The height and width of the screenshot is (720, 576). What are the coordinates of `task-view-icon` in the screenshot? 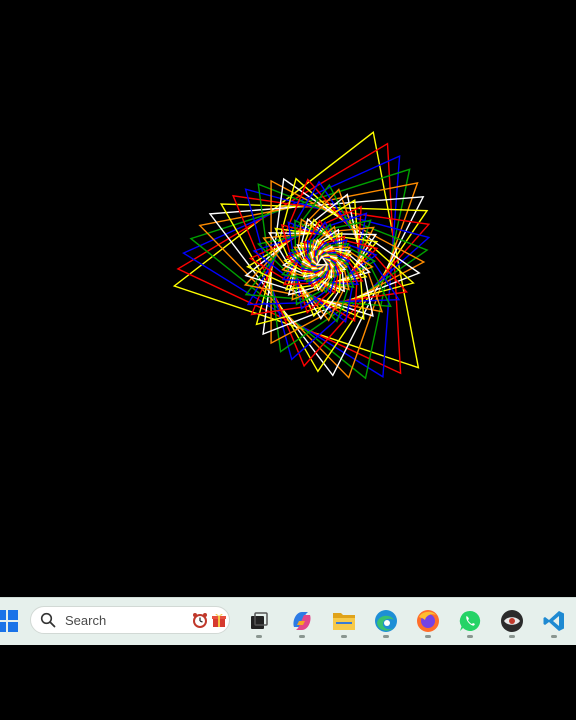 It's located at (259, 620).